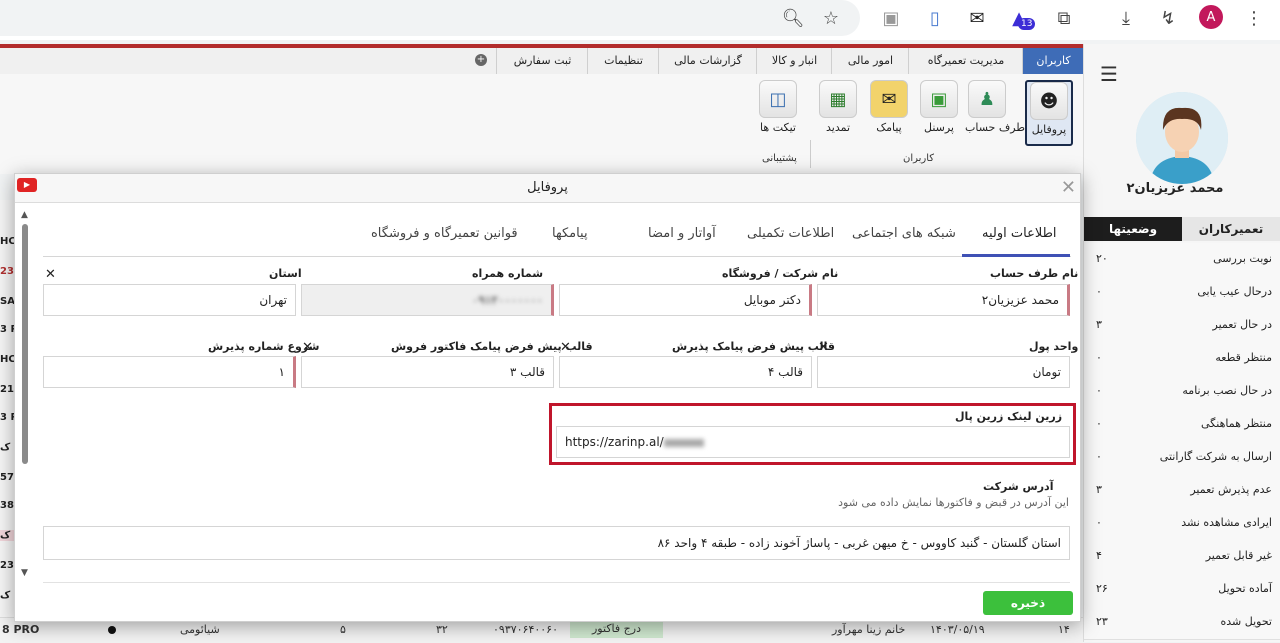 This screenshot has height=643, width=1280. I want to click on ribbon-staff-button: ▣ پرسنل, so click(939, 111).